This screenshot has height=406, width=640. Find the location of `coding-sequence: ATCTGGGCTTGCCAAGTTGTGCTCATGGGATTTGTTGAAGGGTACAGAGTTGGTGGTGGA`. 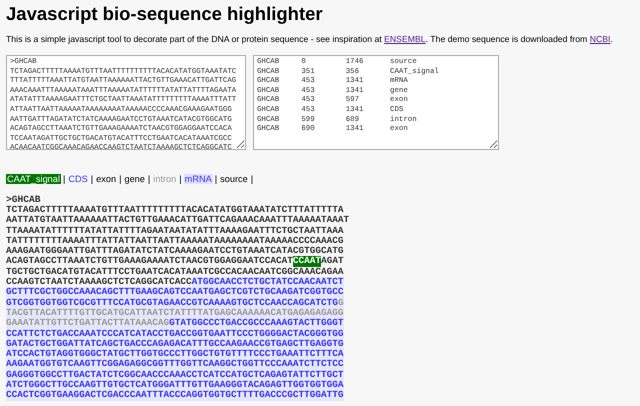

coding-sequence: ATCTGGGCTTGCCAAGTTGTGCTCATGGGATTTGTTGAAGGGTACAGAGTTGGTGGTGGA is located at coordinates (175, 385).